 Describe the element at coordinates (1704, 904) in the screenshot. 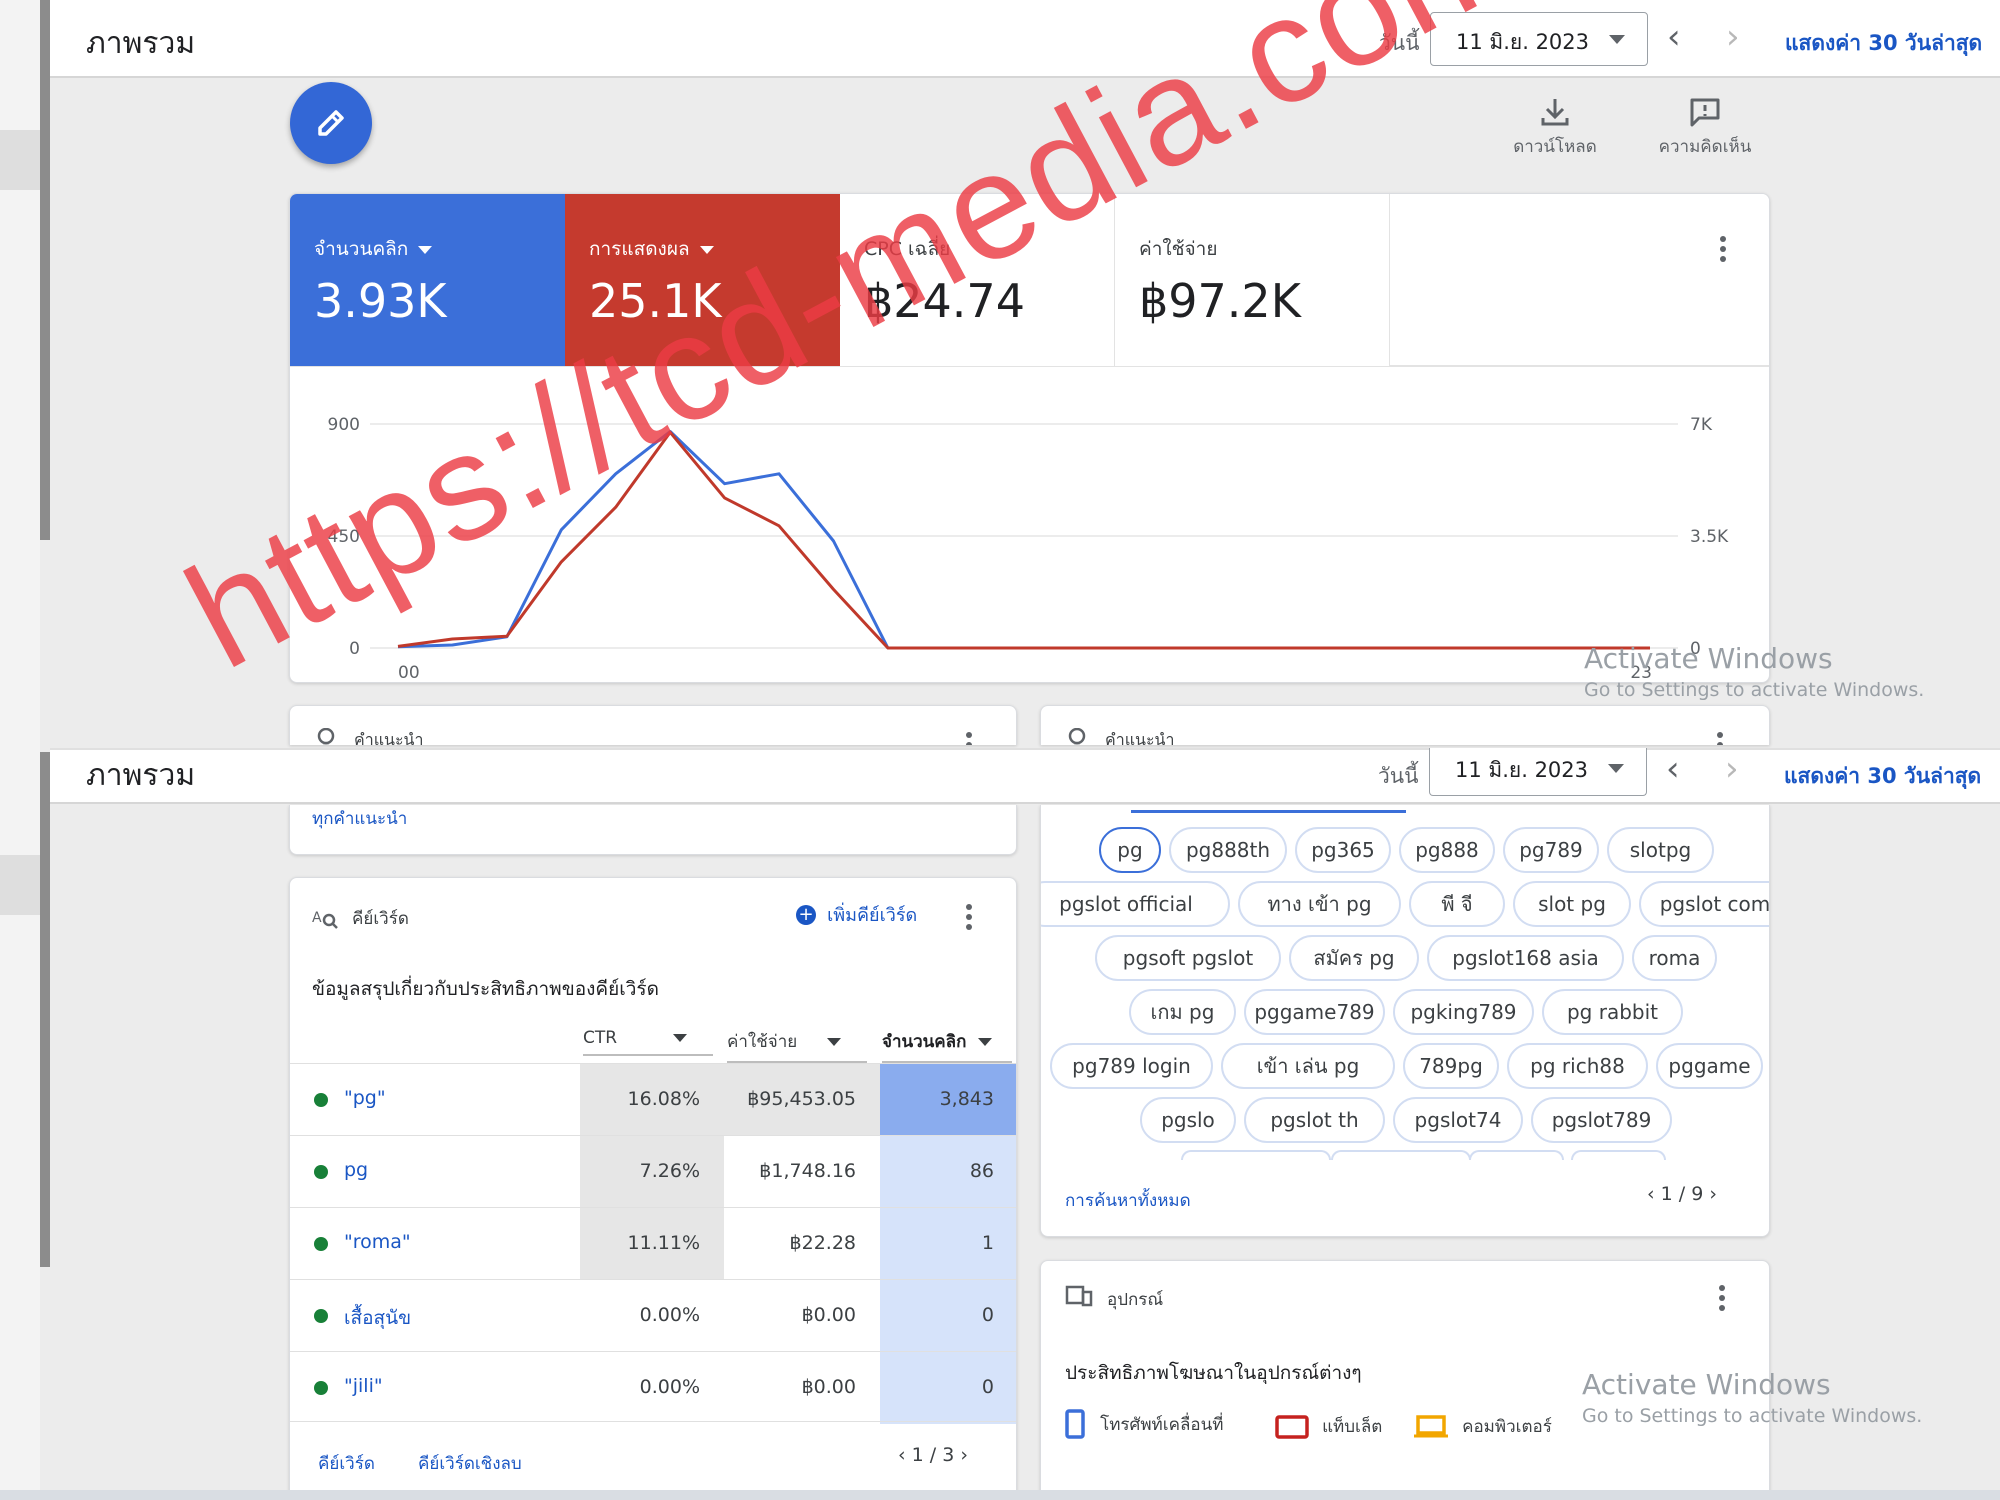

I see `search-term-chip: pgslot com` at that location.